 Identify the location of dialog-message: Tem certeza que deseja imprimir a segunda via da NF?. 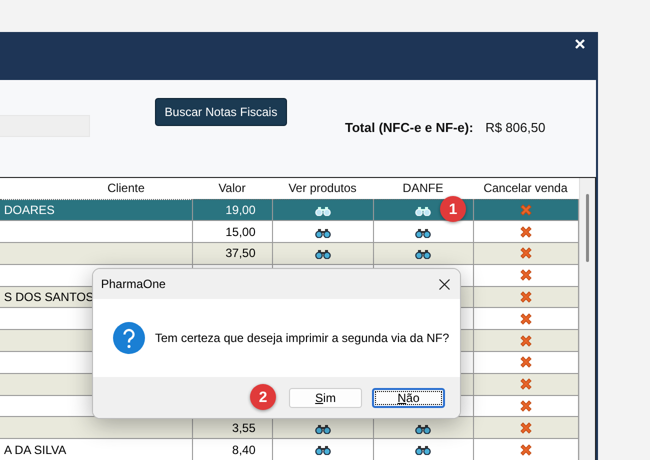
(302, 338).